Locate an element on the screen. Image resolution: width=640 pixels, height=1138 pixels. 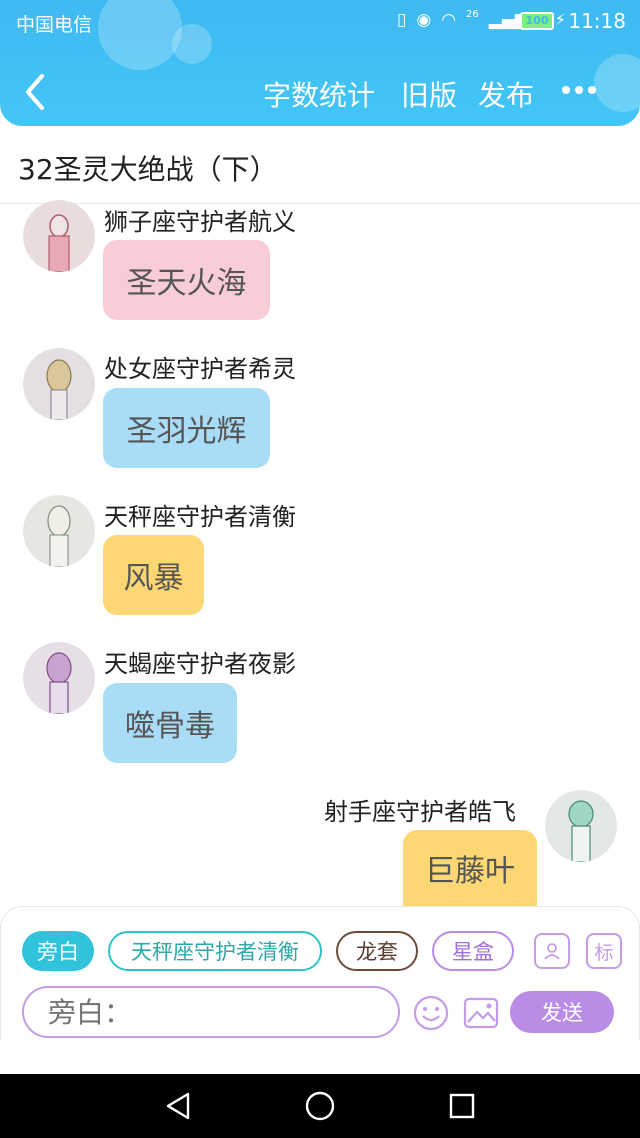
send-button: 发送 is located at coordinates (562, 1012).